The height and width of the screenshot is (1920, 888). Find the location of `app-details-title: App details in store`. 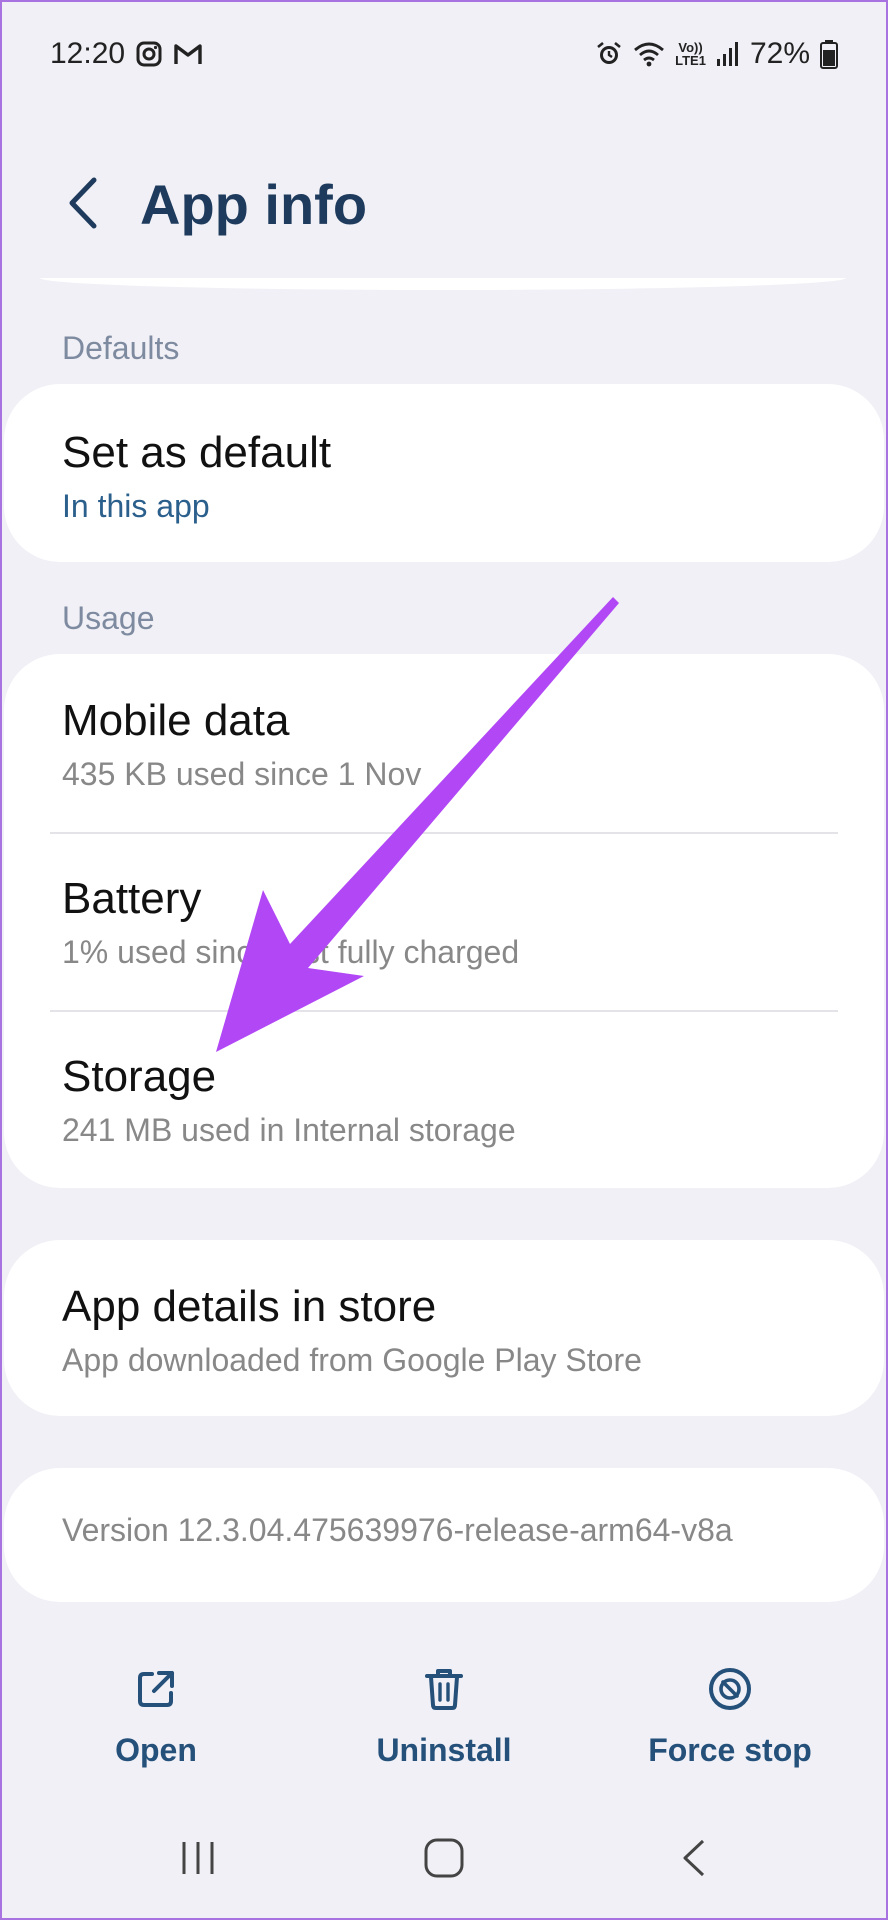

app-details-title: App details in store is located at coordinates (249, 1306).